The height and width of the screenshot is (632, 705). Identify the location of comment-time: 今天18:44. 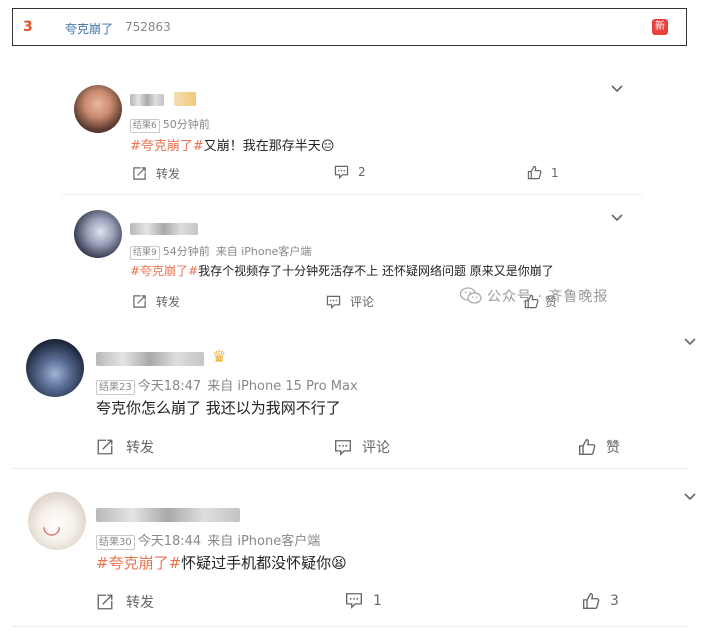
(169, 541).